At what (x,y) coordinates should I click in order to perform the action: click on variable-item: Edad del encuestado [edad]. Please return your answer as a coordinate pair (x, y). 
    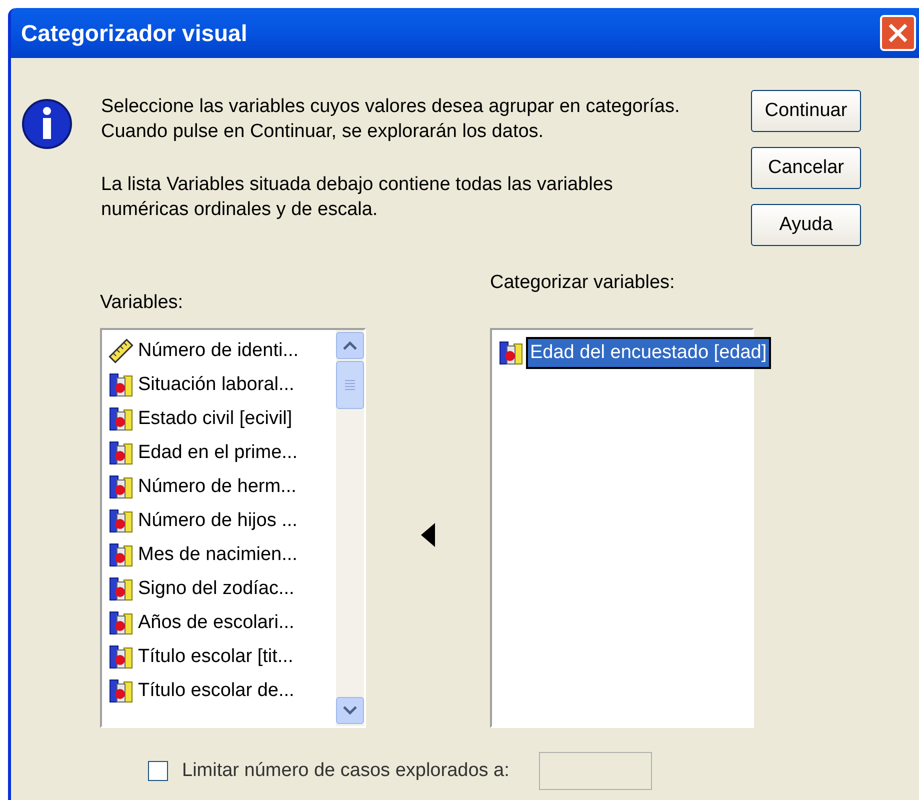
    Looking at the image, I should click on (648, 353).